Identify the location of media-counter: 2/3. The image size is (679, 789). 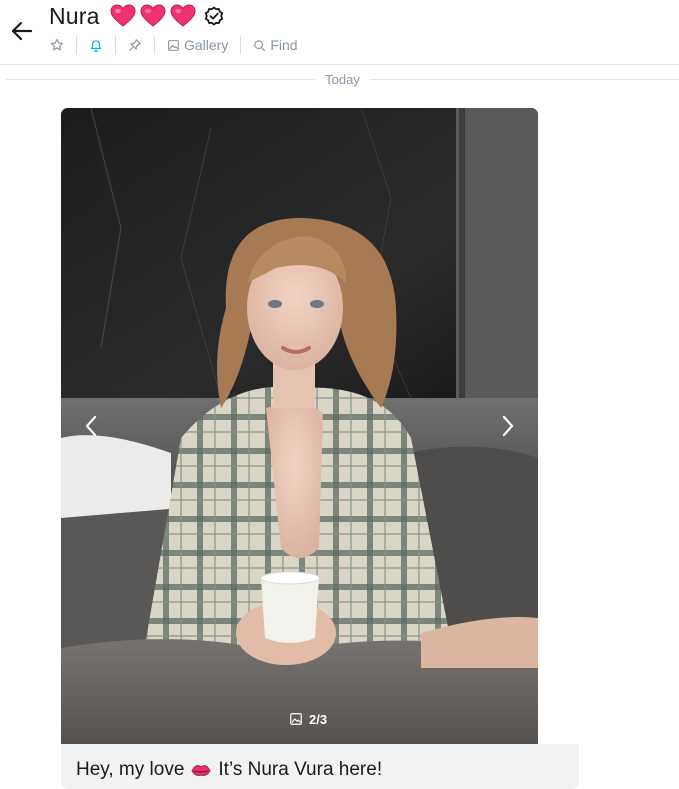
(308, 719).